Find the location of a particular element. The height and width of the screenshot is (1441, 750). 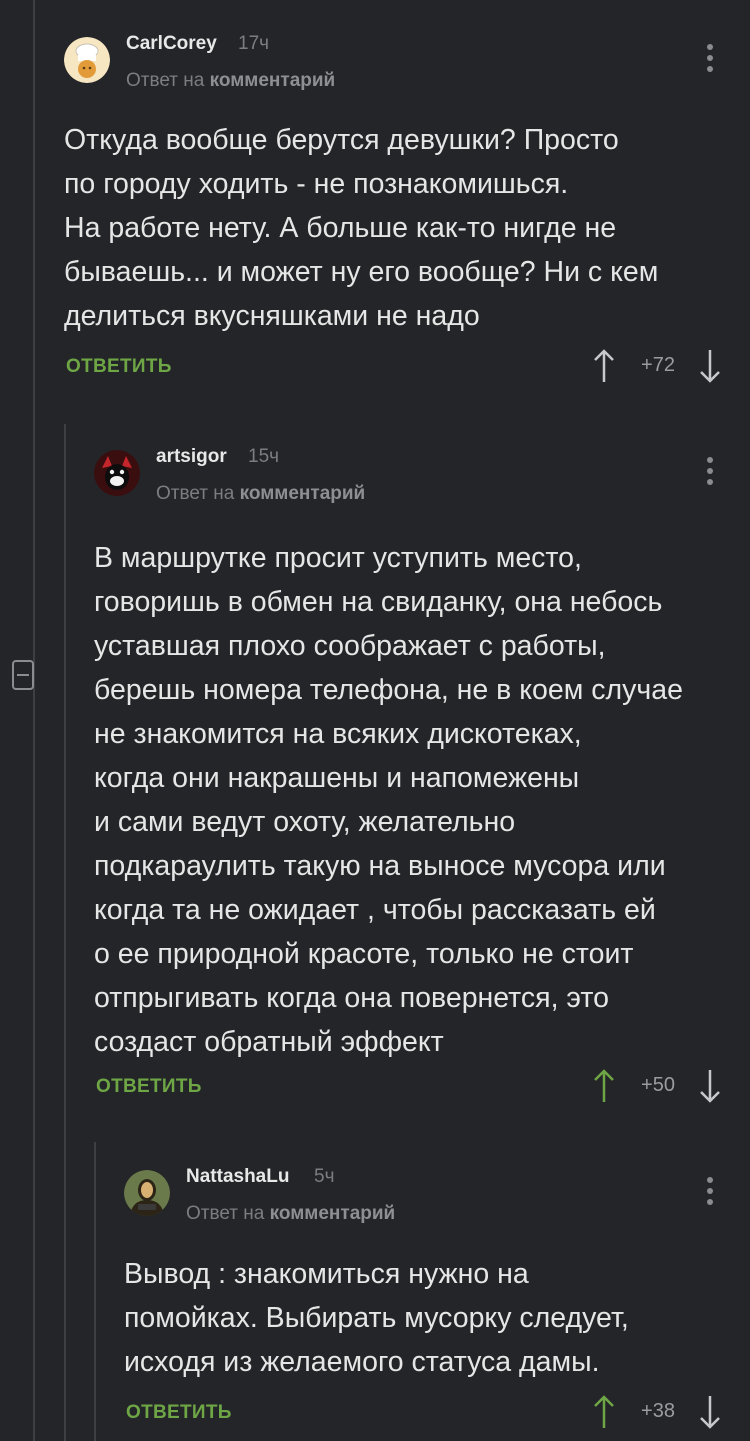

username: CarlCorey is located at coordinates (171, 44).